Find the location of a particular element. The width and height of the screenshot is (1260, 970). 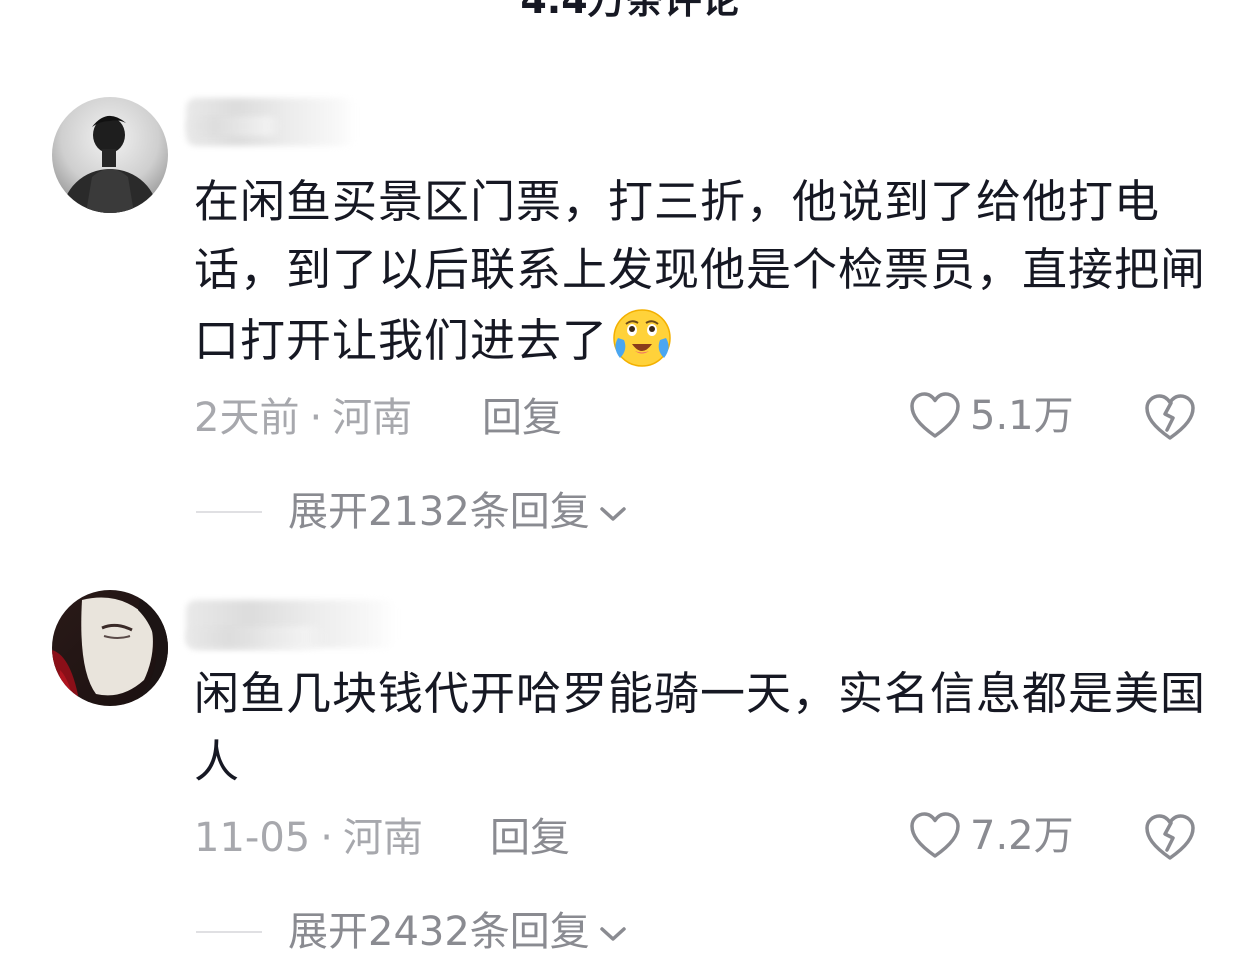

like-count: 5.1万 is located at coordinates (1022, 416).